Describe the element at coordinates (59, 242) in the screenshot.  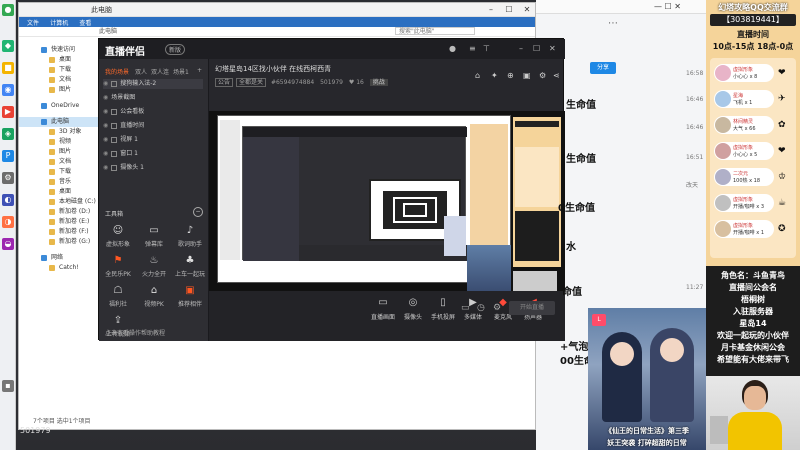
I see `sidebar-item: 新加卷 (G:)` at that location.